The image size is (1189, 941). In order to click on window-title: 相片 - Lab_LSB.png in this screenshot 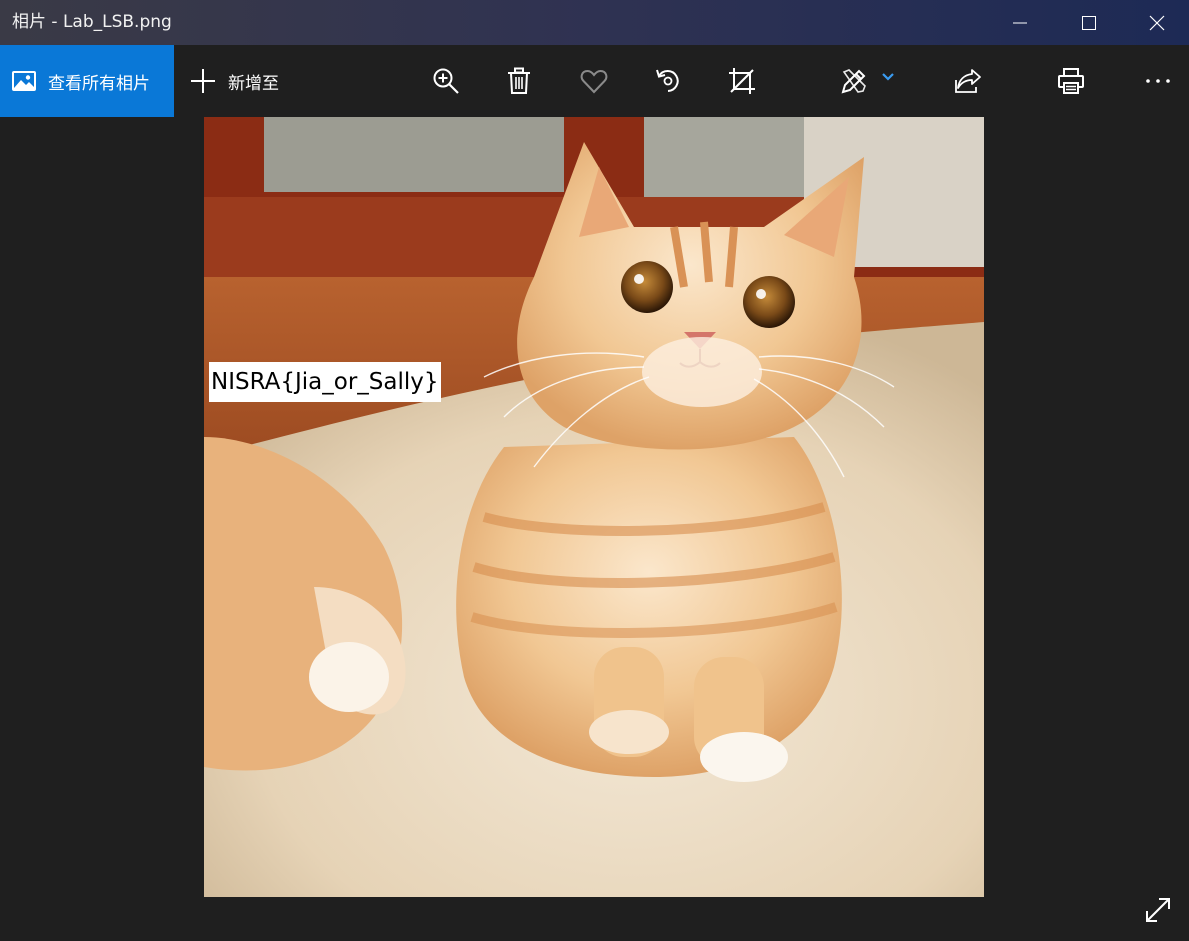, I will do `click(92, 22)`.